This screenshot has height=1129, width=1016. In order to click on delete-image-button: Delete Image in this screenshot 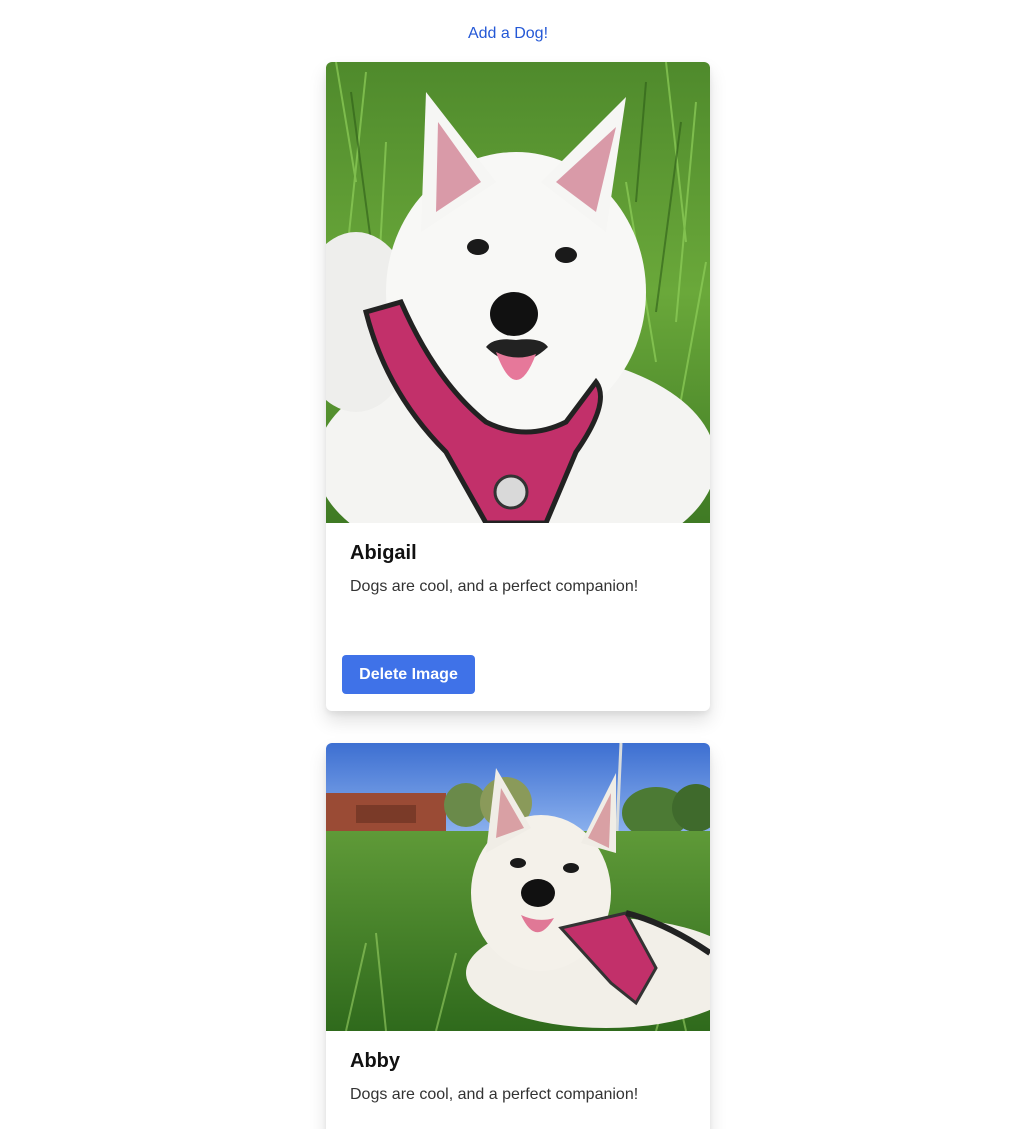, I will do `click(408, 674)`.